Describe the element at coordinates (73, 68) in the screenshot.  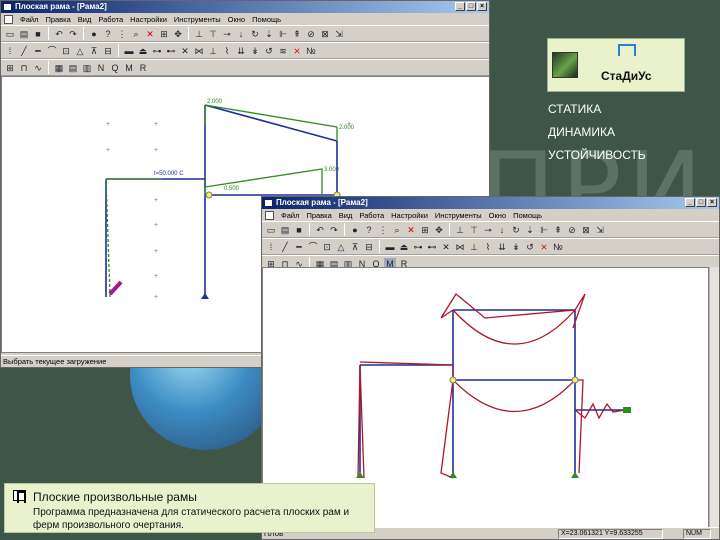
I see `table-icon: ▤` at that location.